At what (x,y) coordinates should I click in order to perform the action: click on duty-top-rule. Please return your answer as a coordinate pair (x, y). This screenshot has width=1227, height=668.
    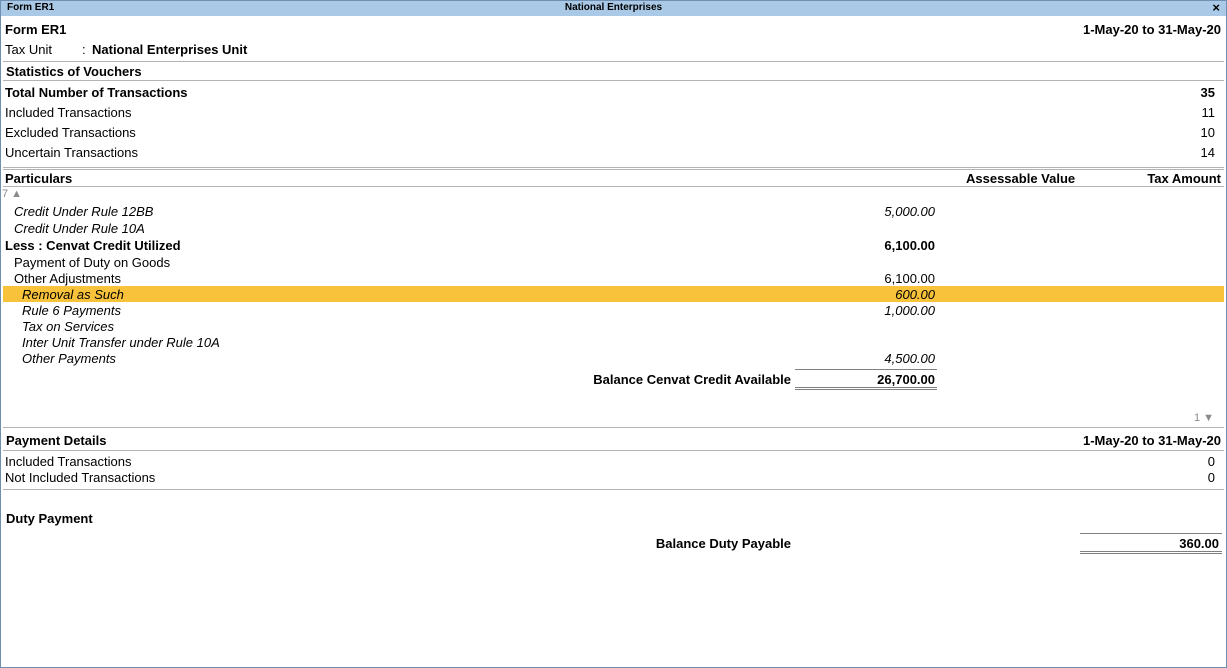
    Looking at the image, I should click on (1151, 533).